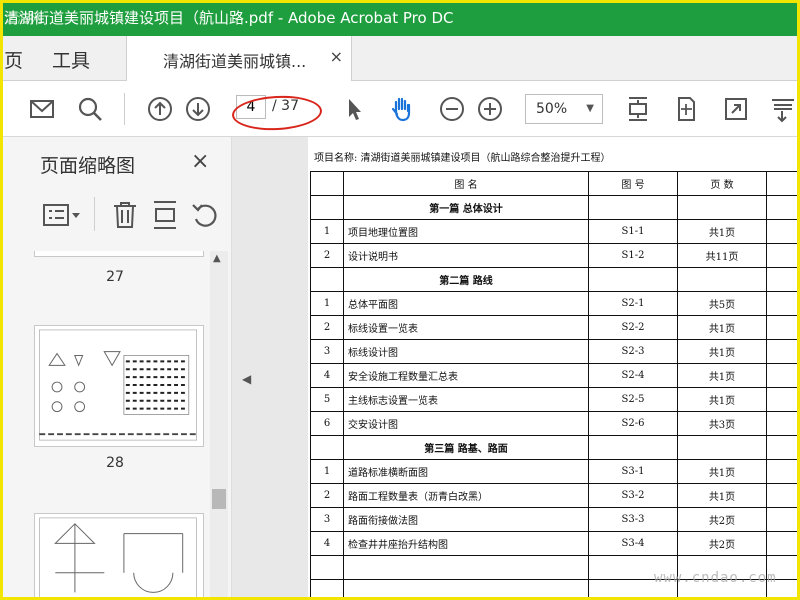 This screenshot has height=600, width=800. I want to click on drawing-name: 路面工程数量表（沥青白改黑）, so click(466, 495).